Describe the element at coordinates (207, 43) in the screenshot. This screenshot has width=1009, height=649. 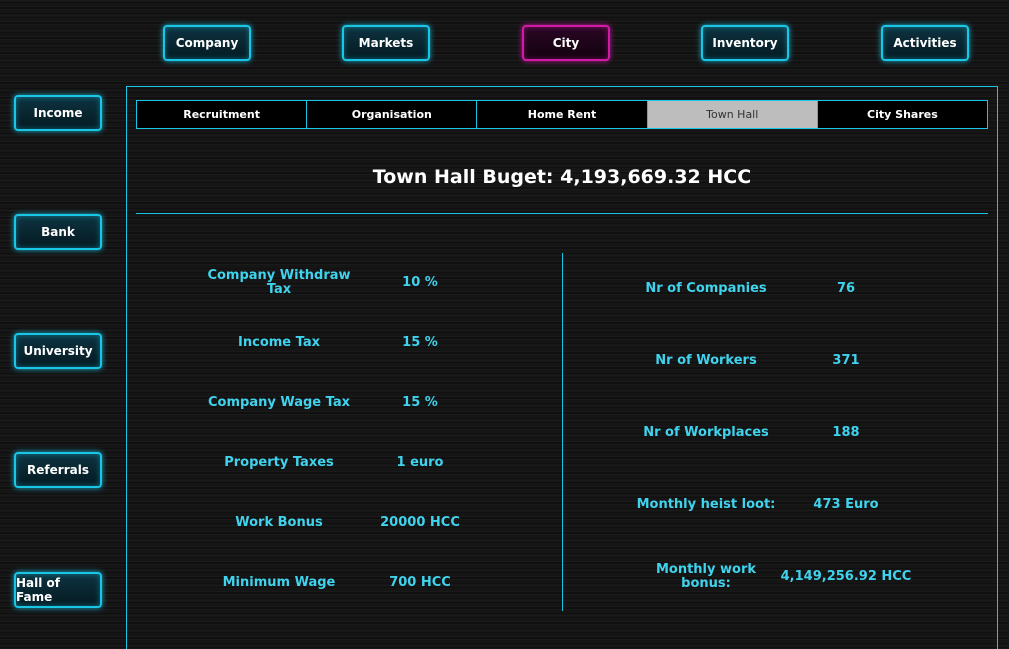
I see `nav-company-button: Company` at that location.